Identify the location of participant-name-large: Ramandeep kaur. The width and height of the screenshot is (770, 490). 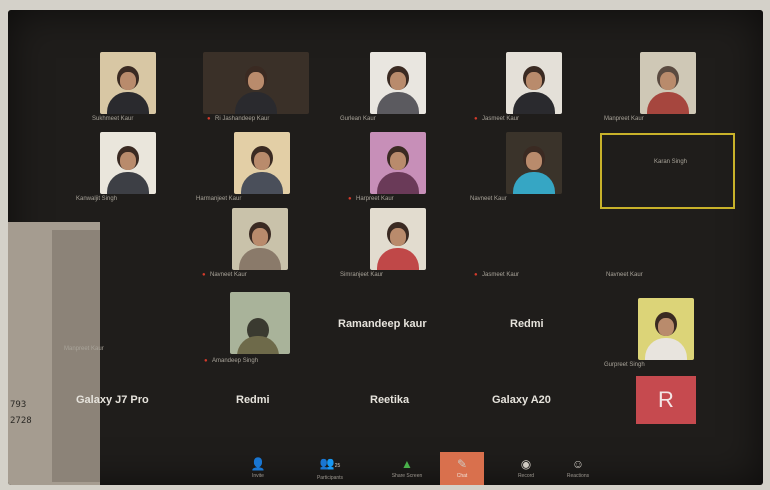
(382, 324).